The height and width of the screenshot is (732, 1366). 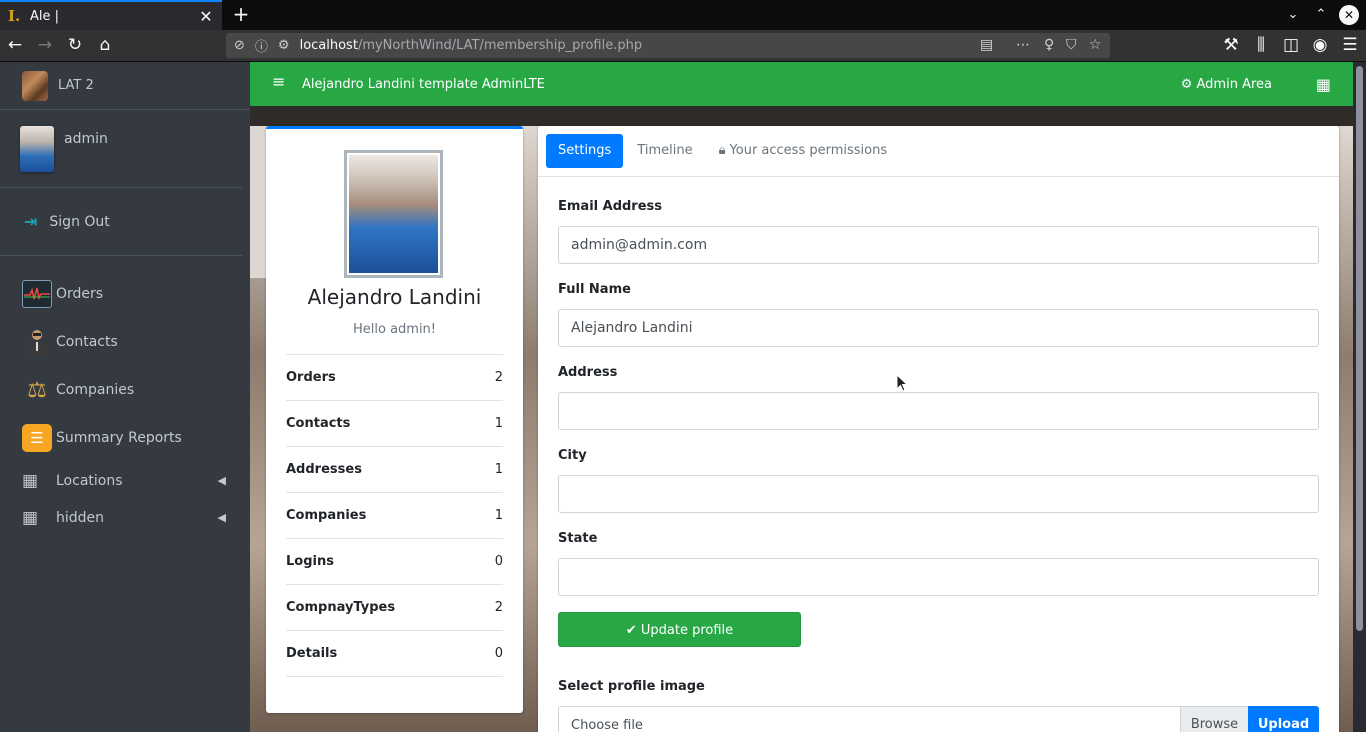 What do you see at coordinates (328, 45) in the screenshot?
I see `url-host: localhost` at bounding box center [328, 45].